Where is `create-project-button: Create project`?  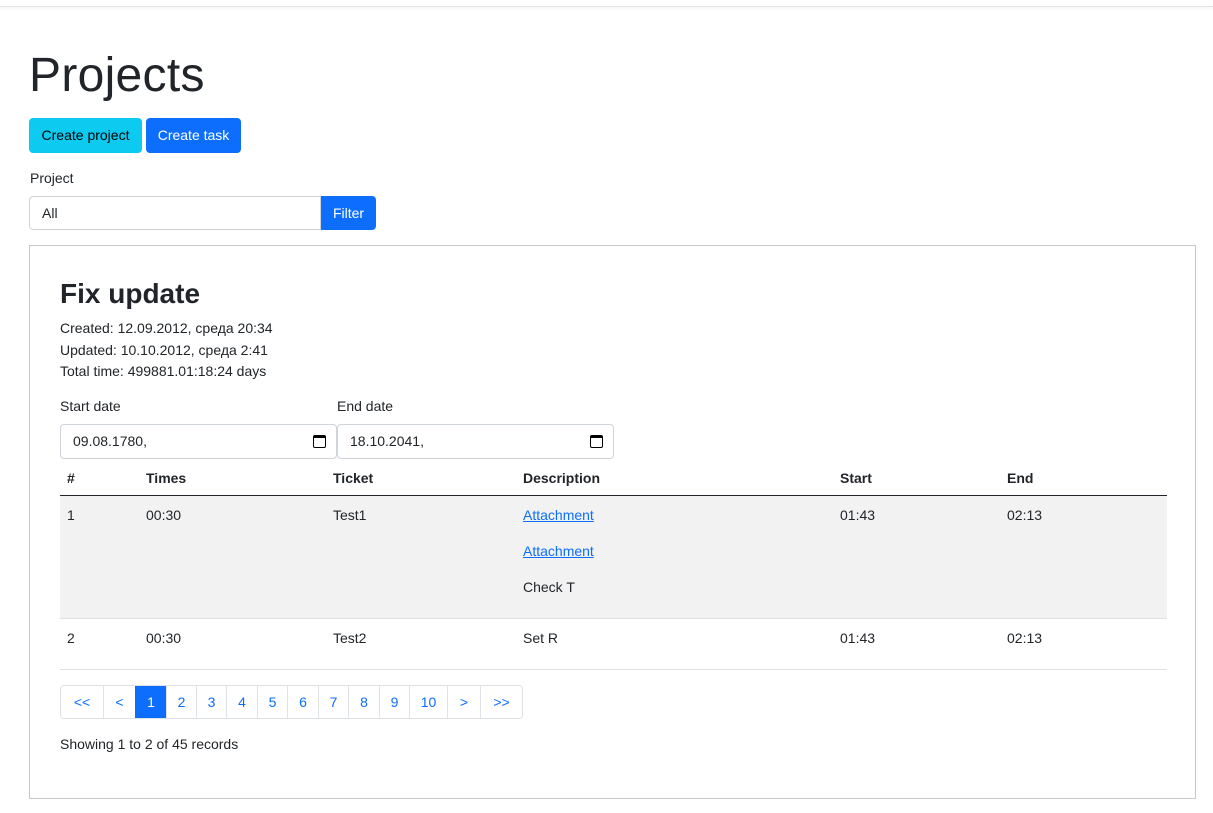 create-project-button: Create project is located at coordinates (85, 135).